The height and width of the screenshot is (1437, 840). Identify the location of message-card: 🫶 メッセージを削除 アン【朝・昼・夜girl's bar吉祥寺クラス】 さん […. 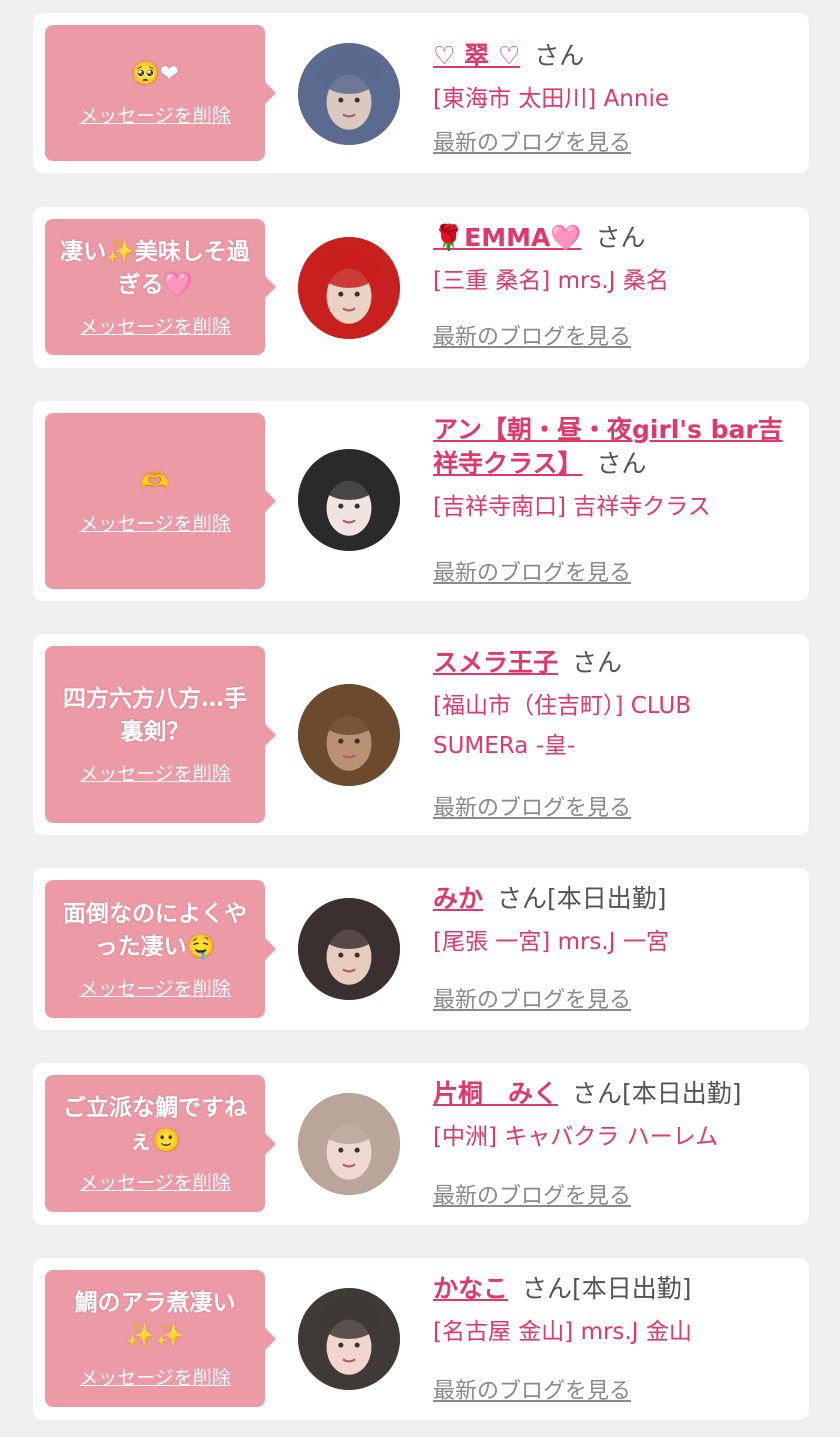
(421, 501).